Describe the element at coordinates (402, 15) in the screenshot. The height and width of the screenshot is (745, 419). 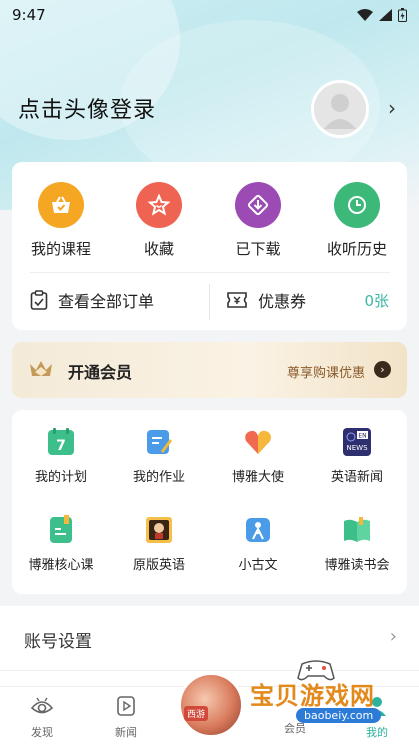
I see `battery-icon` at that location.